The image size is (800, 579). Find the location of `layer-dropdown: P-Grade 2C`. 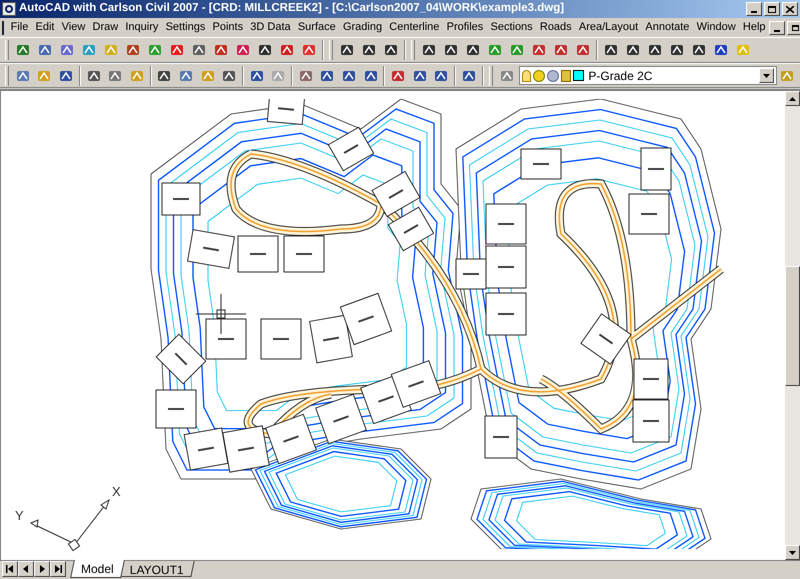

layer-dropdown: P-Grade 2C is located at coordinates (648, 75).